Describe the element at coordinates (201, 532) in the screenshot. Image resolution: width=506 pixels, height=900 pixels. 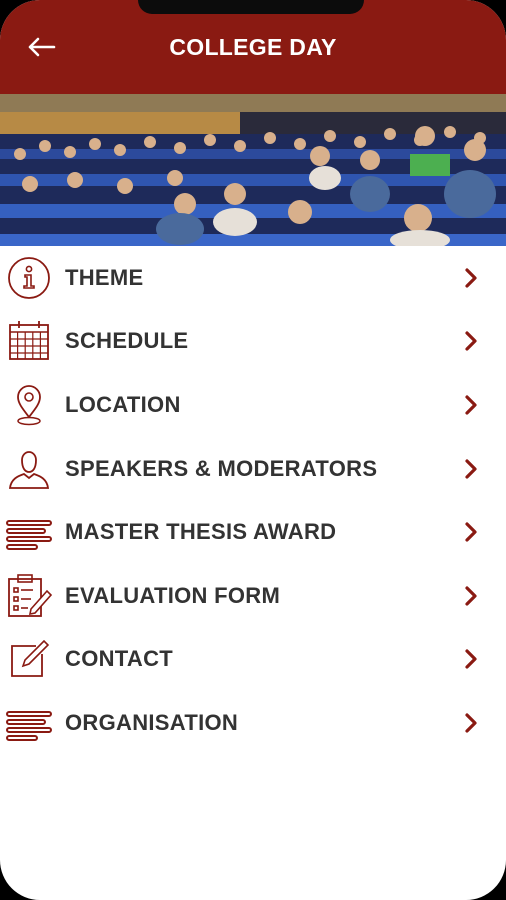
I see `menu-item-label: MASTER THESIS AWARD` at that location.